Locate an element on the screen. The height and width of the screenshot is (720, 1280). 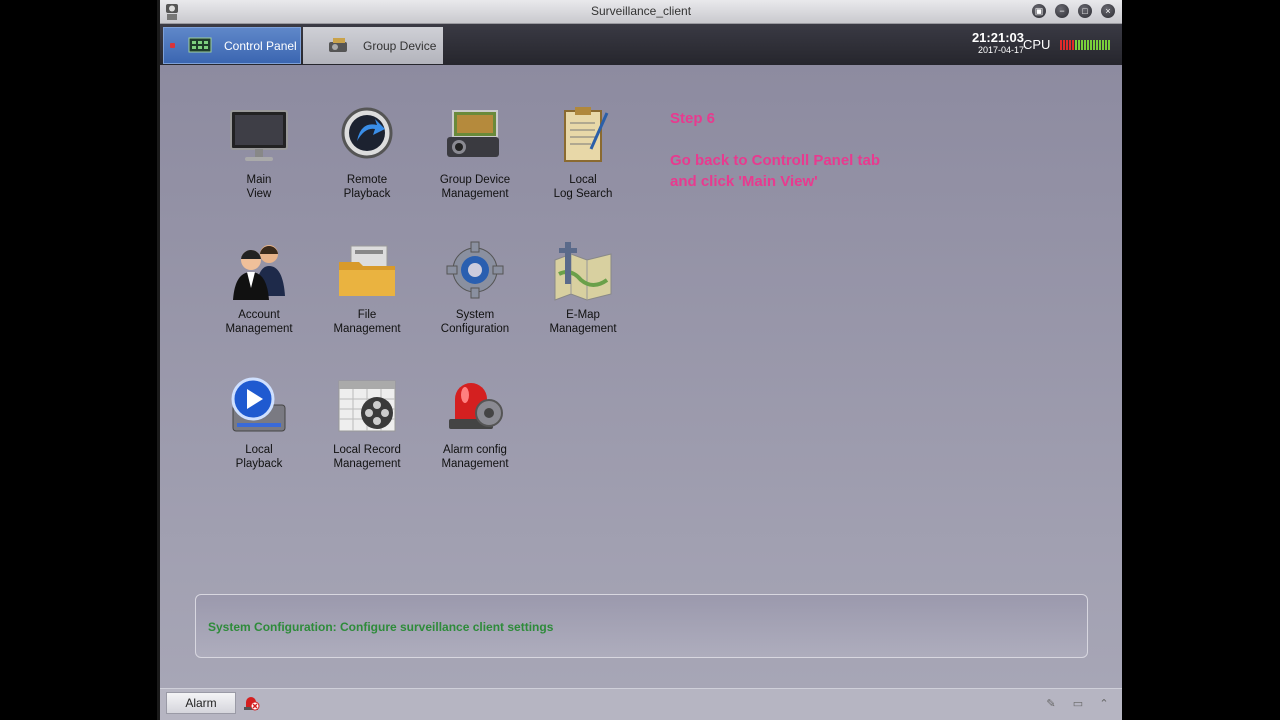
module-label: Account Management is located at coordinates (259, 322).